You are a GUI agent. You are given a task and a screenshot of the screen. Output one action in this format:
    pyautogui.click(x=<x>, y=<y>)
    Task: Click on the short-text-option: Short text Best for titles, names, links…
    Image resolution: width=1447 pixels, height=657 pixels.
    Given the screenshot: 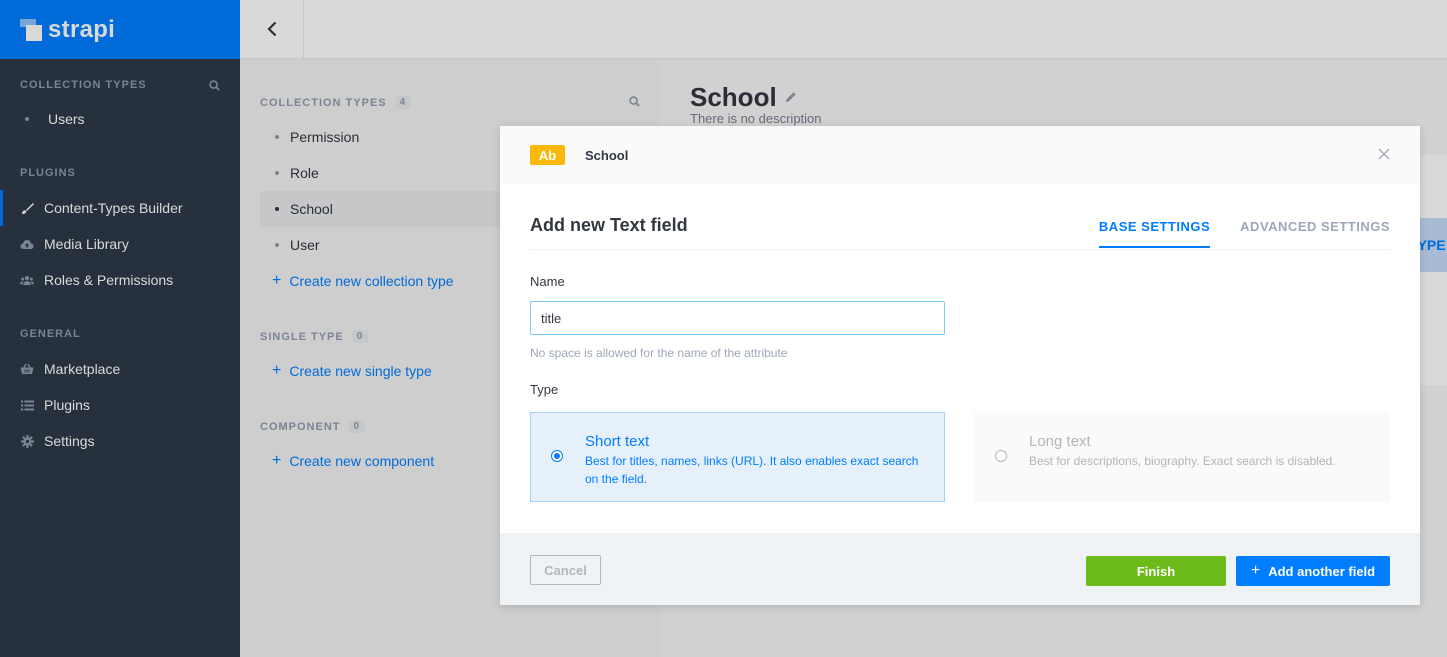 What is the action you would take?
    pyautogui.click(x=737, y=457)
    